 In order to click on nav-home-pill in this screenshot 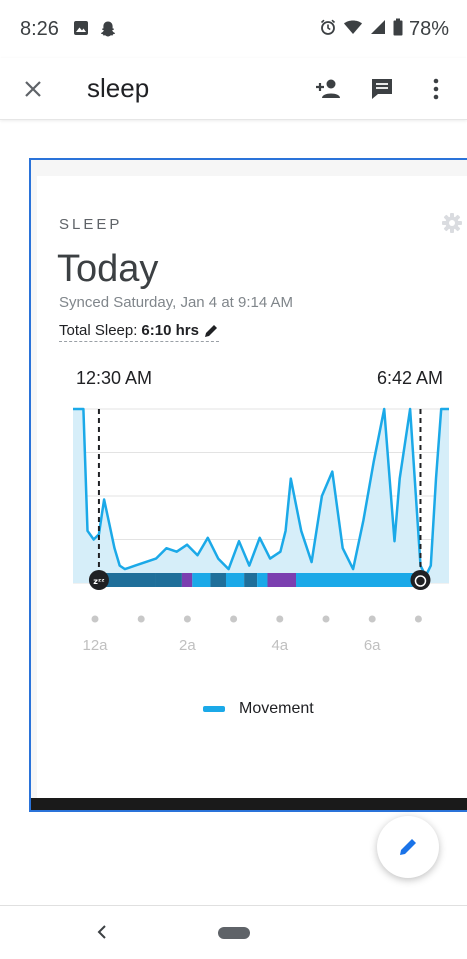, I will do `click(234, 933)`.